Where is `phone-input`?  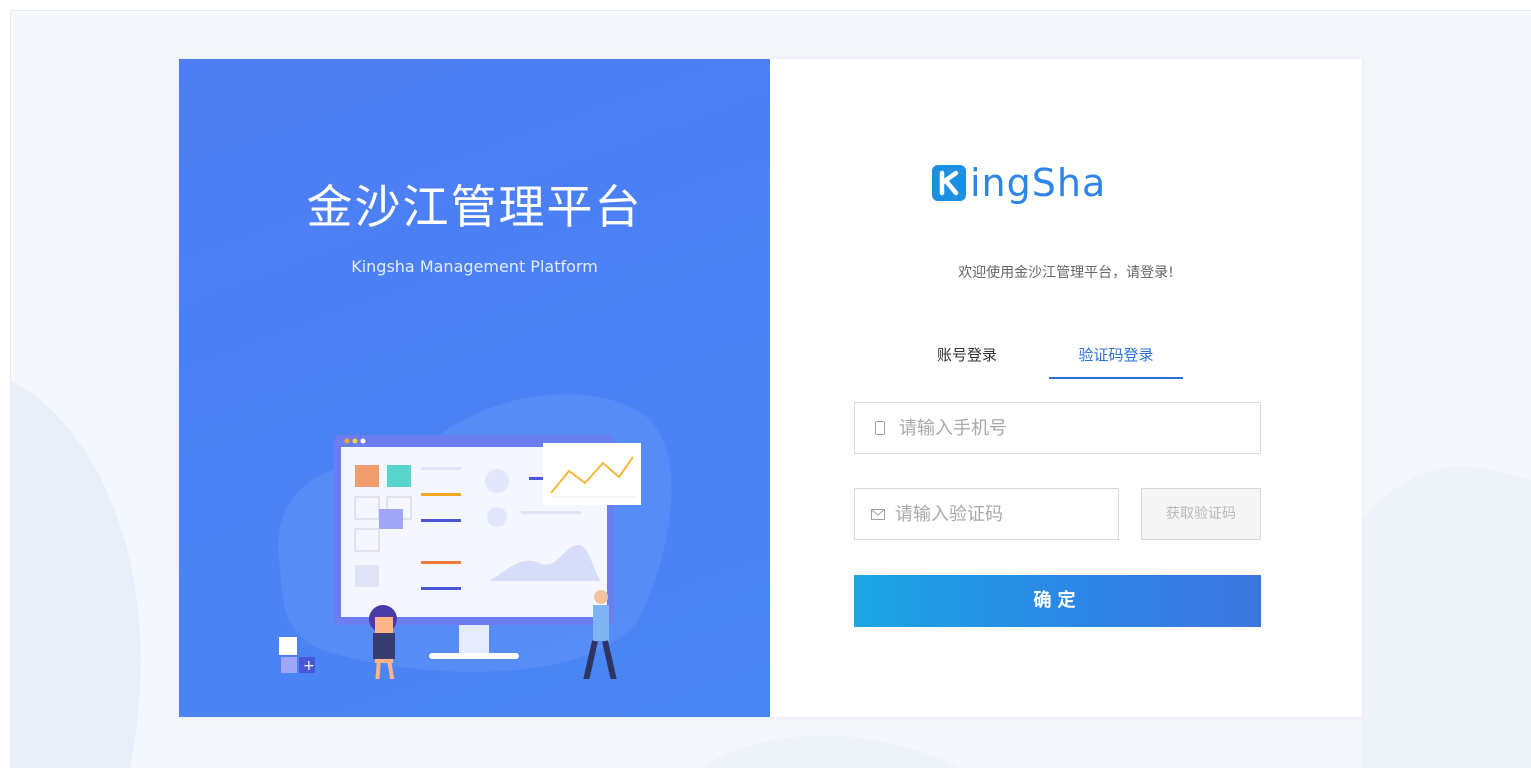
phone-input is located at coordinates (1059, 428).